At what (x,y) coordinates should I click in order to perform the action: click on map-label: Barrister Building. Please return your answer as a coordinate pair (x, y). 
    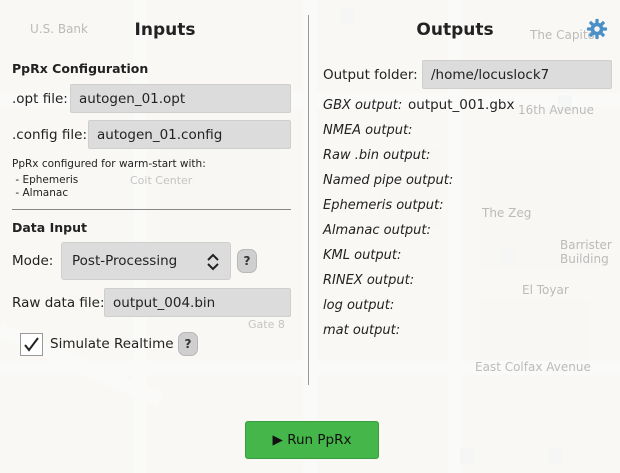
    Looking at the image, I should click on (586, 252).